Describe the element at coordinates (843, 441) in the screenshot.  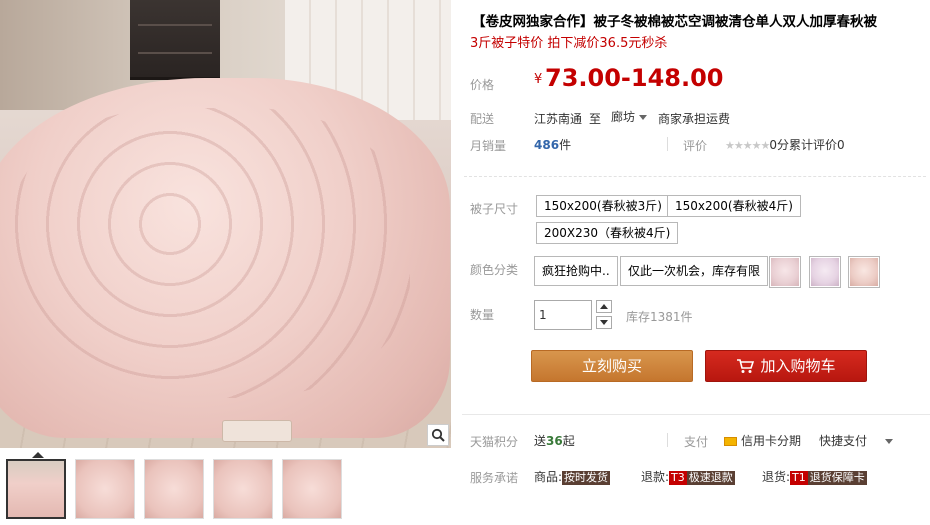
I see `quick-pay-label: 快捷支付` at that location.